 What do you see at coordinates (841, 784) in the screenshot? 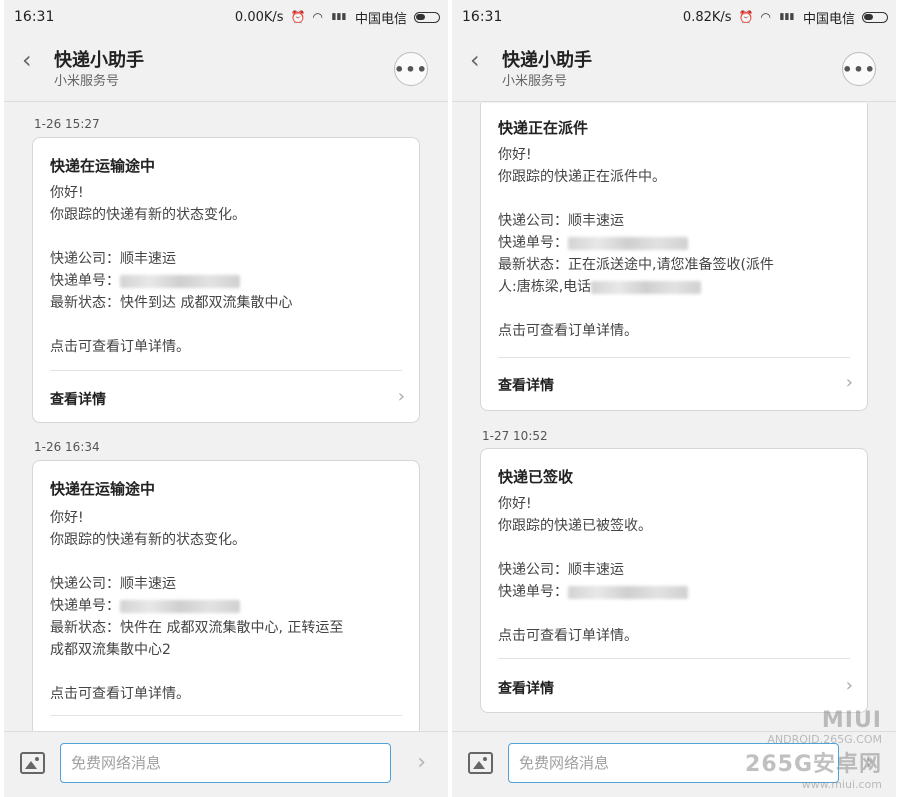
I see `watermark-line3: www.miui.com` at bounding box center [841, 784].